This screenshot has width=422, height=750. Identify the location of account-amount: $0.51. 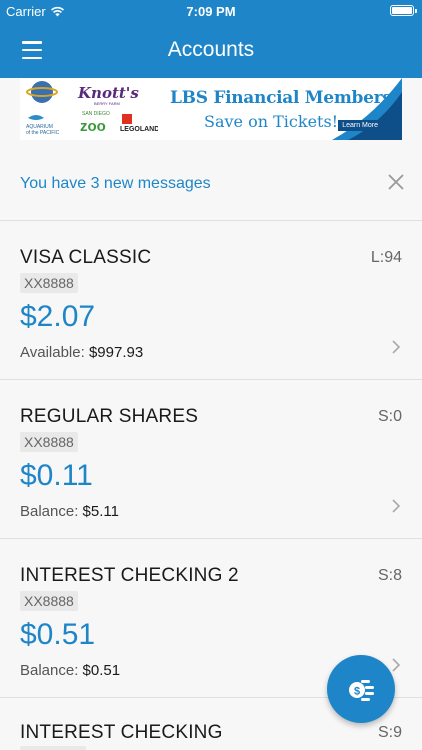
(58, 634).